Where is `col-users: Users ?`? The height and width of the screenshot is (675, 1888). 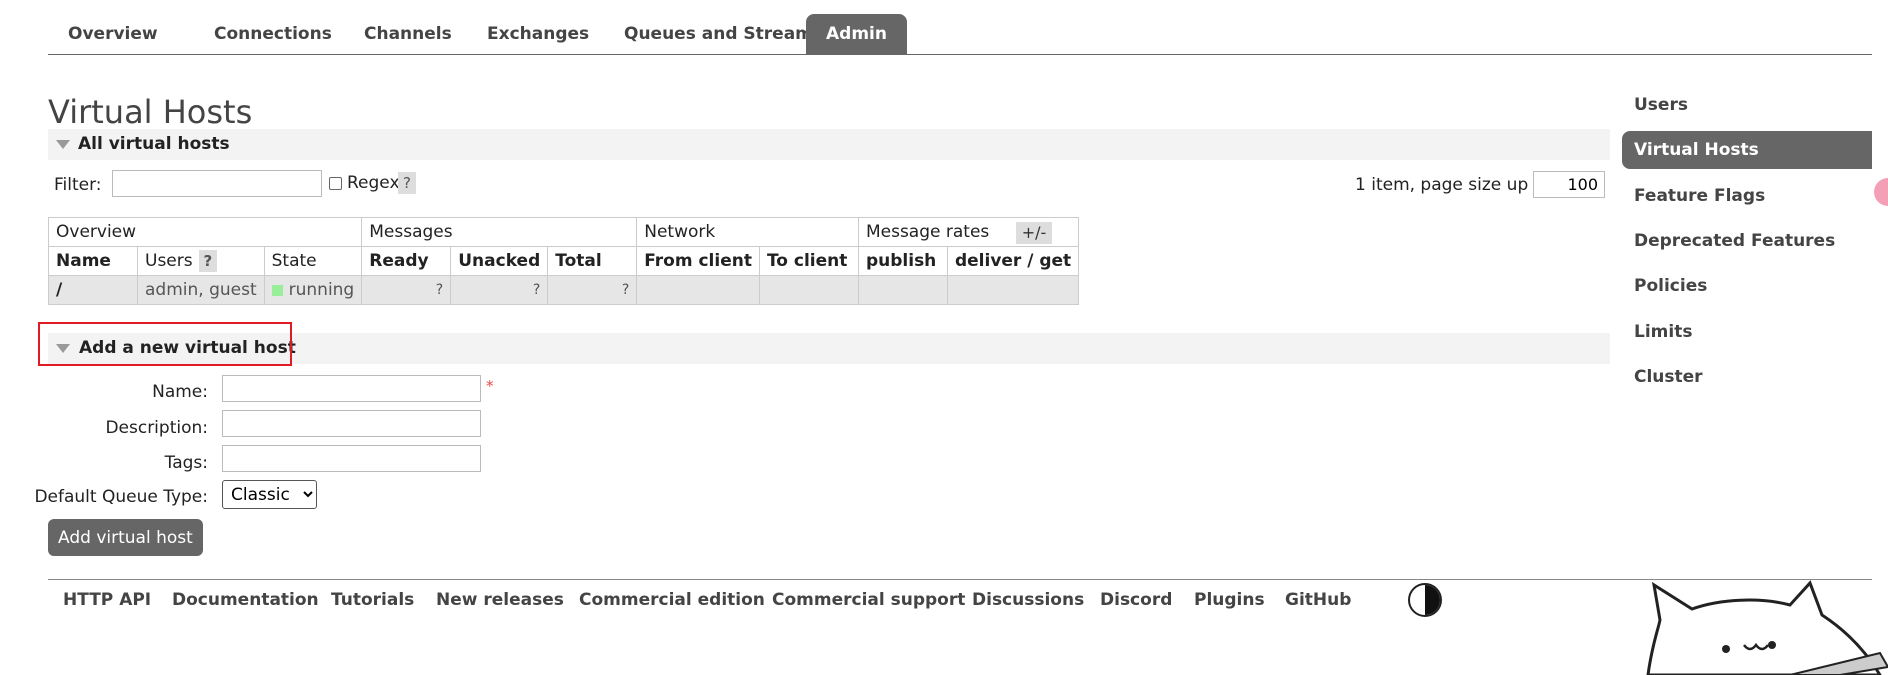
col-users: Users ? is located at coordinates (201, 261).